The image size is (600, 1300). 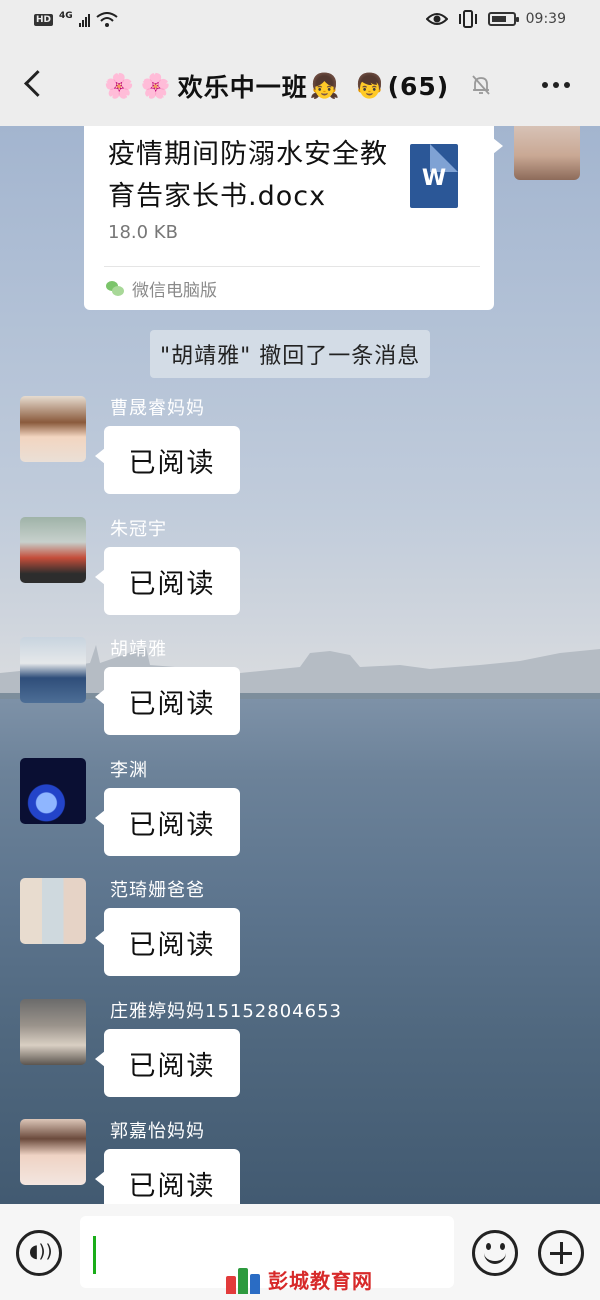 What do you see at coordinates (143, 232) in the screenshot?
I see `file-size: 18.0 KB` at bounding box center [143, 232].